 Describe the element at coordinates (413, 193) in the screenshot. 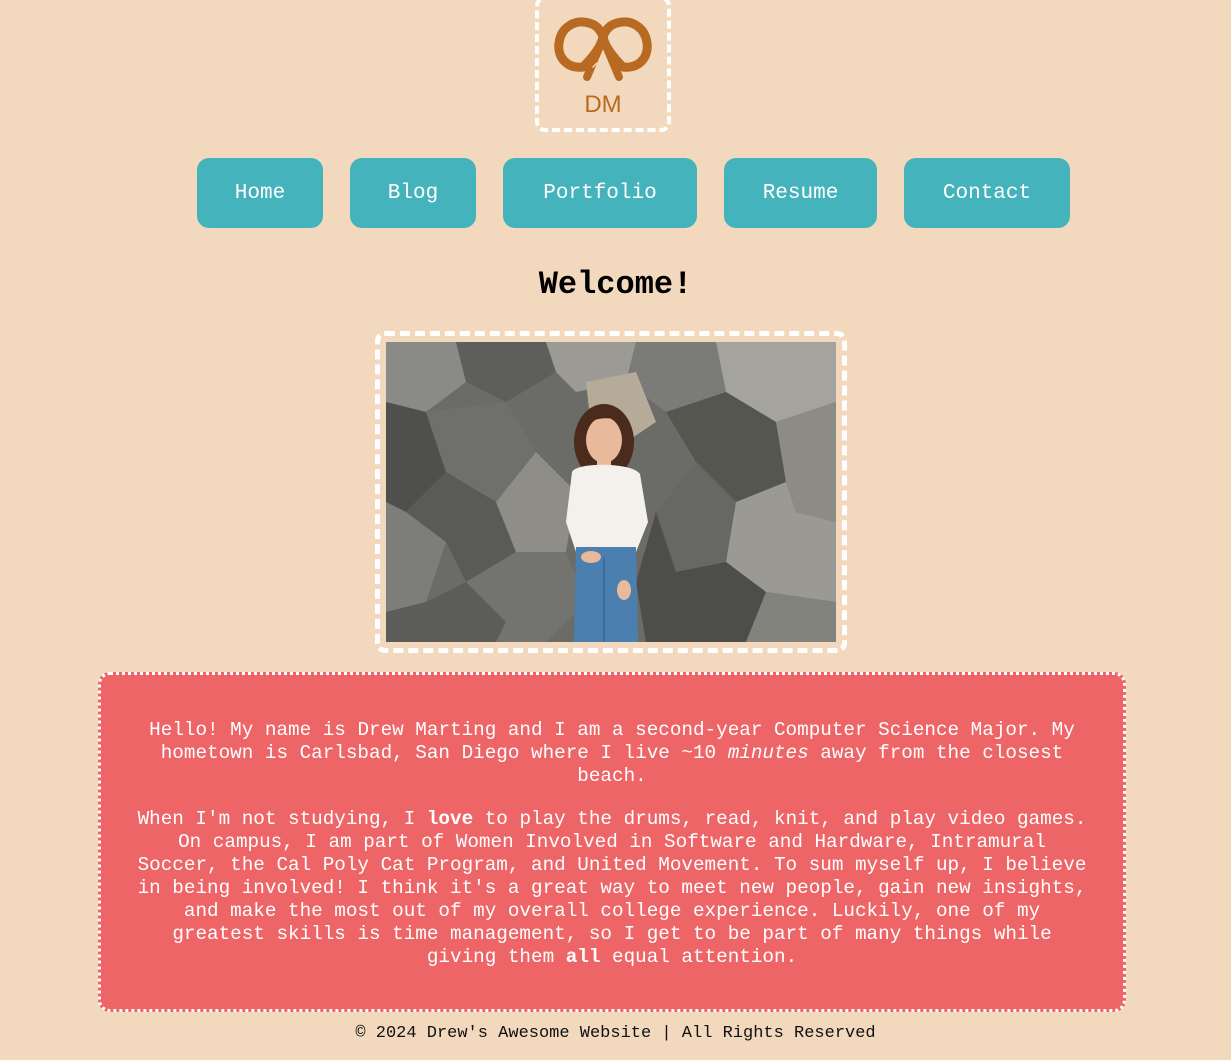

I see `nav-blog-button: Blog` at that location.